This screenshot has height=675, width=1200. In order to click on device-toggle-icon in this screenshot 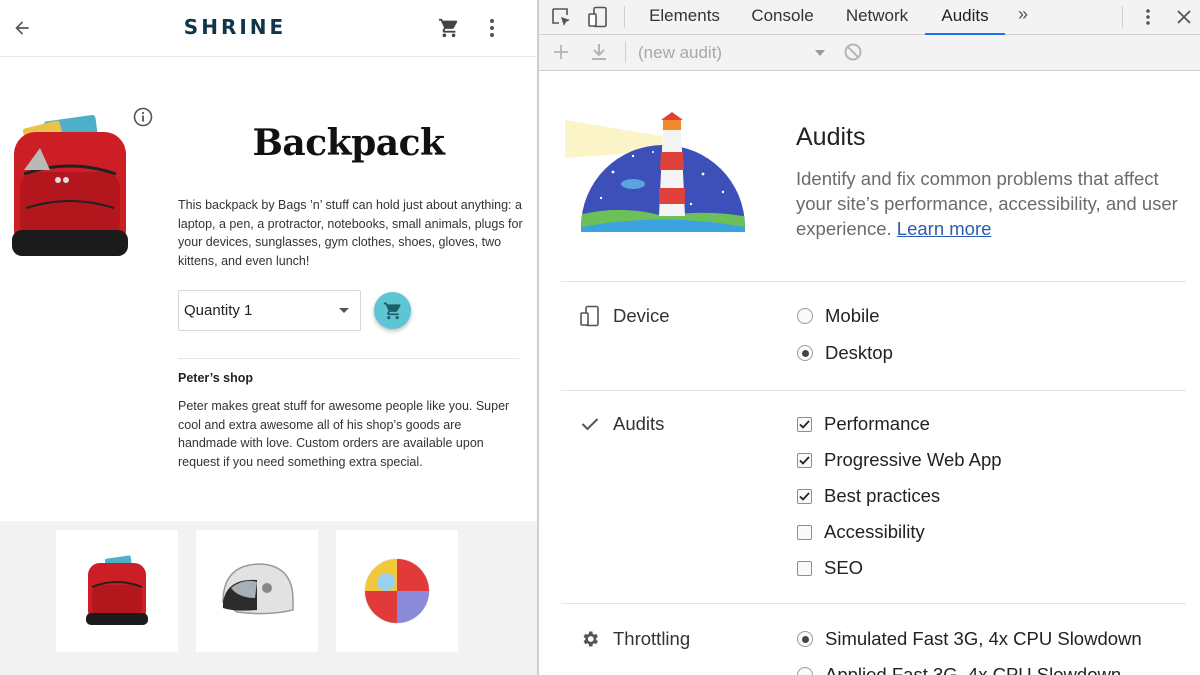, I will do `click(597, 17)`.